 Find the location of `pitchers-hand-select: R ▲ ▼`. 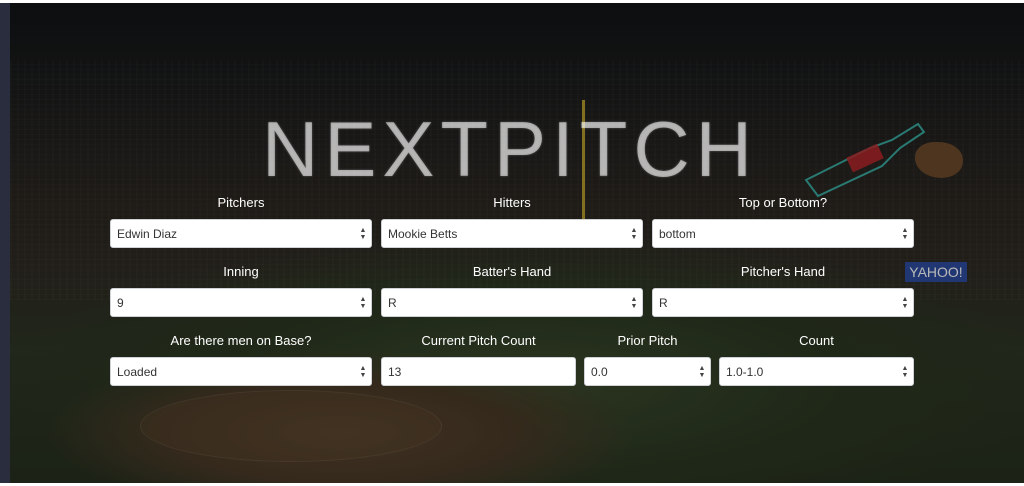

pitchers-hand-select: R ▲ ▼ is located at coordinates (783, 302).